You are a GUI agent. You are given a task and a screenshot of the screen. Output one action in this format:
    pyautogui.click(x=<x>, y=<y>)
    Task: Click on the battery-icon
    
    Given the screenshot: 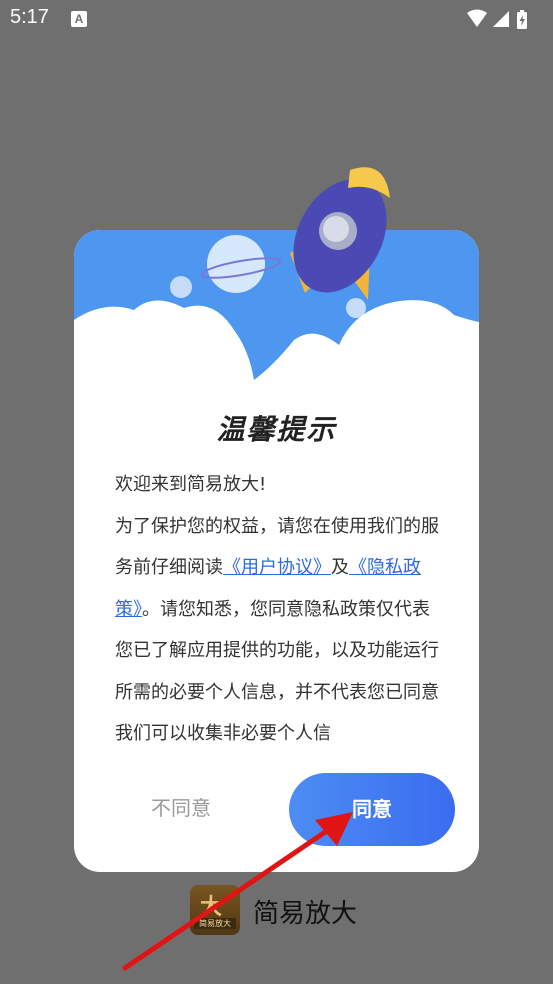 What is the action you would take?
    pyautogui.click(x=522, y=19)
    